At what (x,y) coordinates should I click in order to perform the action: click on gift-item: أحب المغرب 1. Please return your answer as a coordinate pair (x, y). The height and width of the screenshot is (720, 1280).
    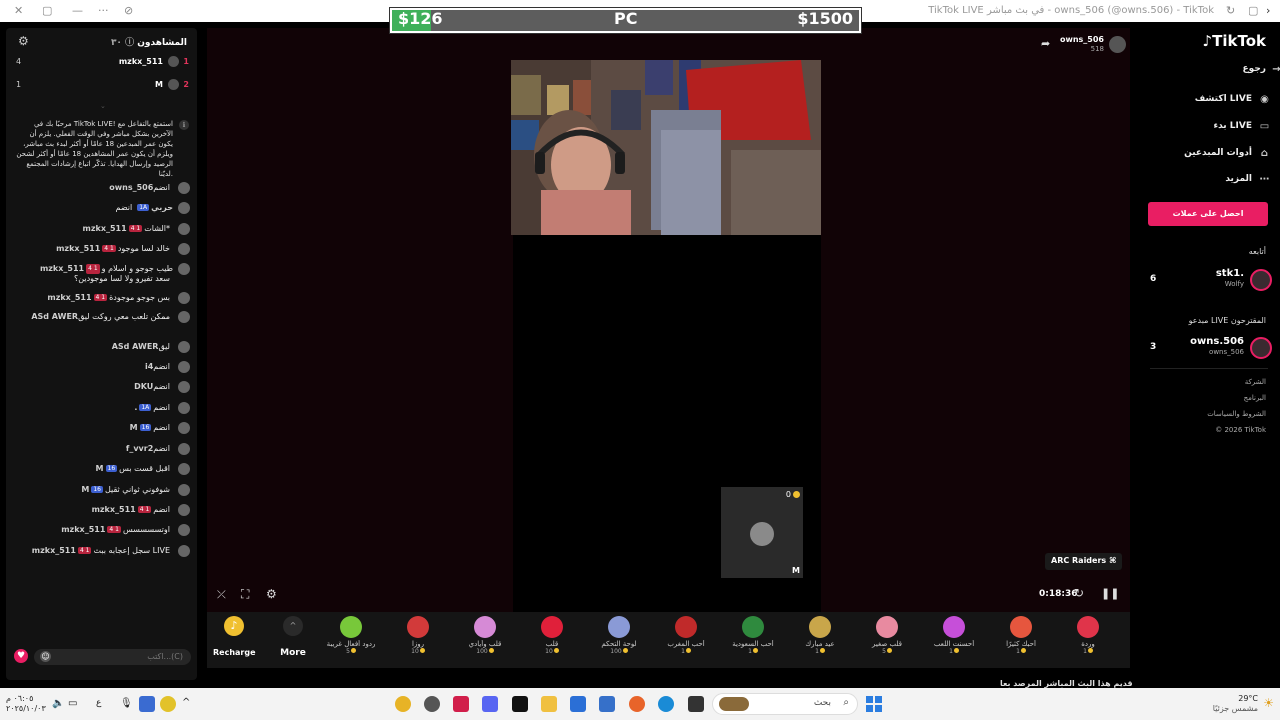
    Looking at the image, I should click on (686, 635).